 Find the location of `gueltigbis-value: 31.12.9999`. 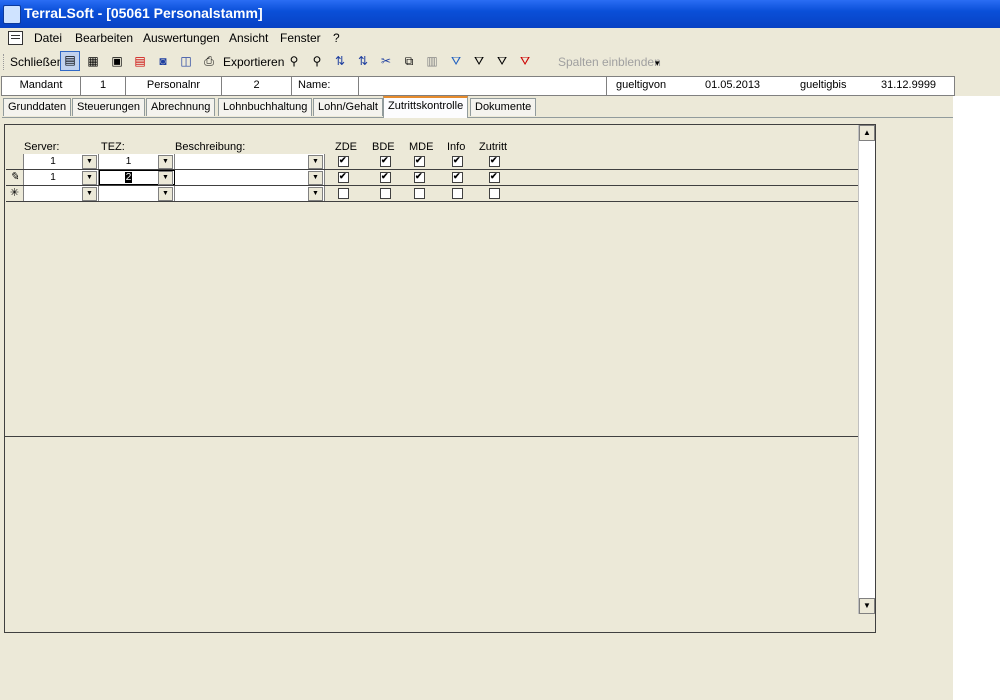

gueltigbis-value: 31.12.9999 is located at coordinates (909, 85).